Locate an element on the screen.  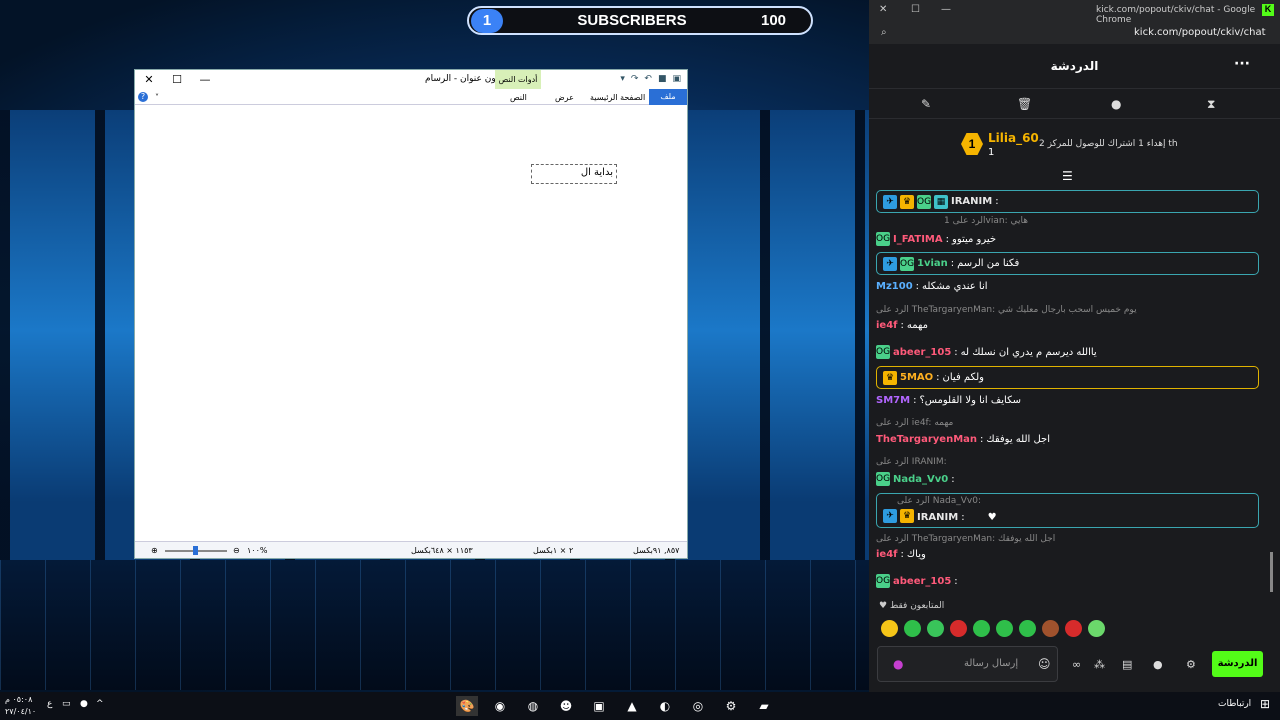
app-icon: ◉ is located at coordinates (500, 706).